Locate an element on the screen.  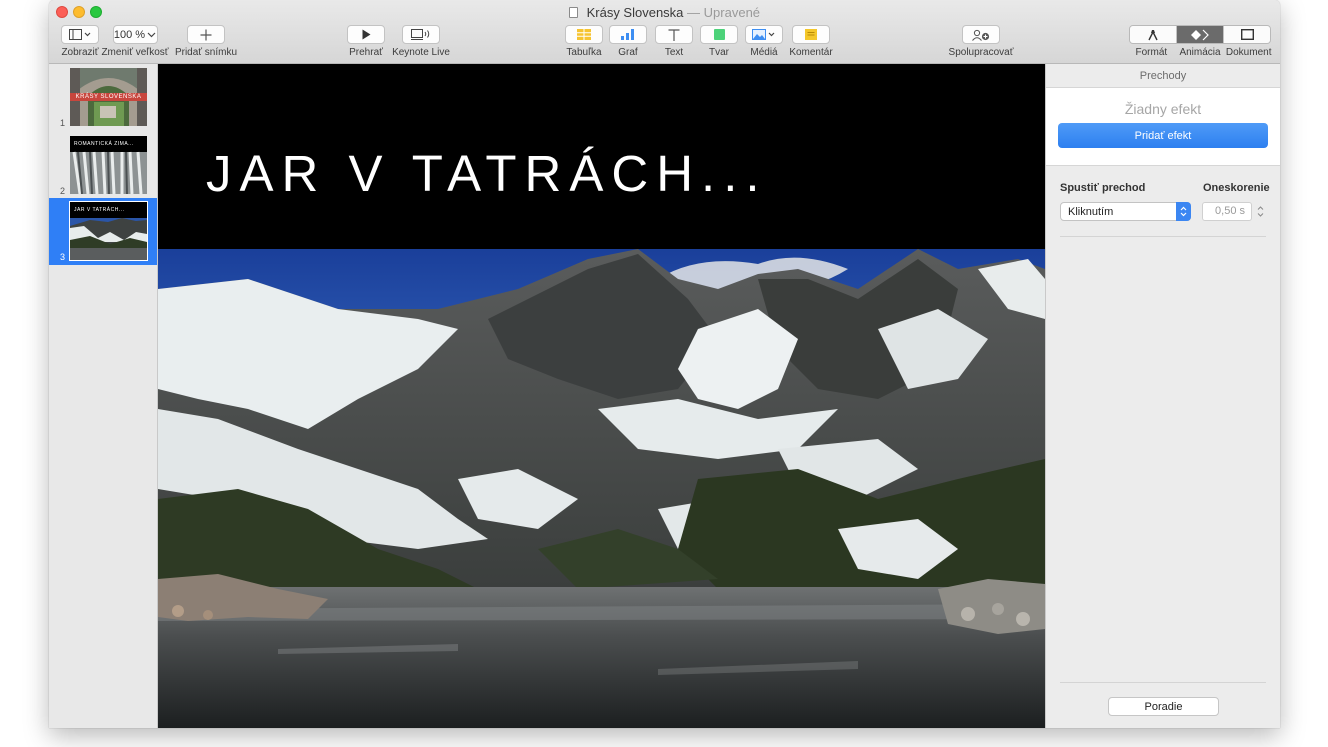
text-button is located at coordinates (674, 34).